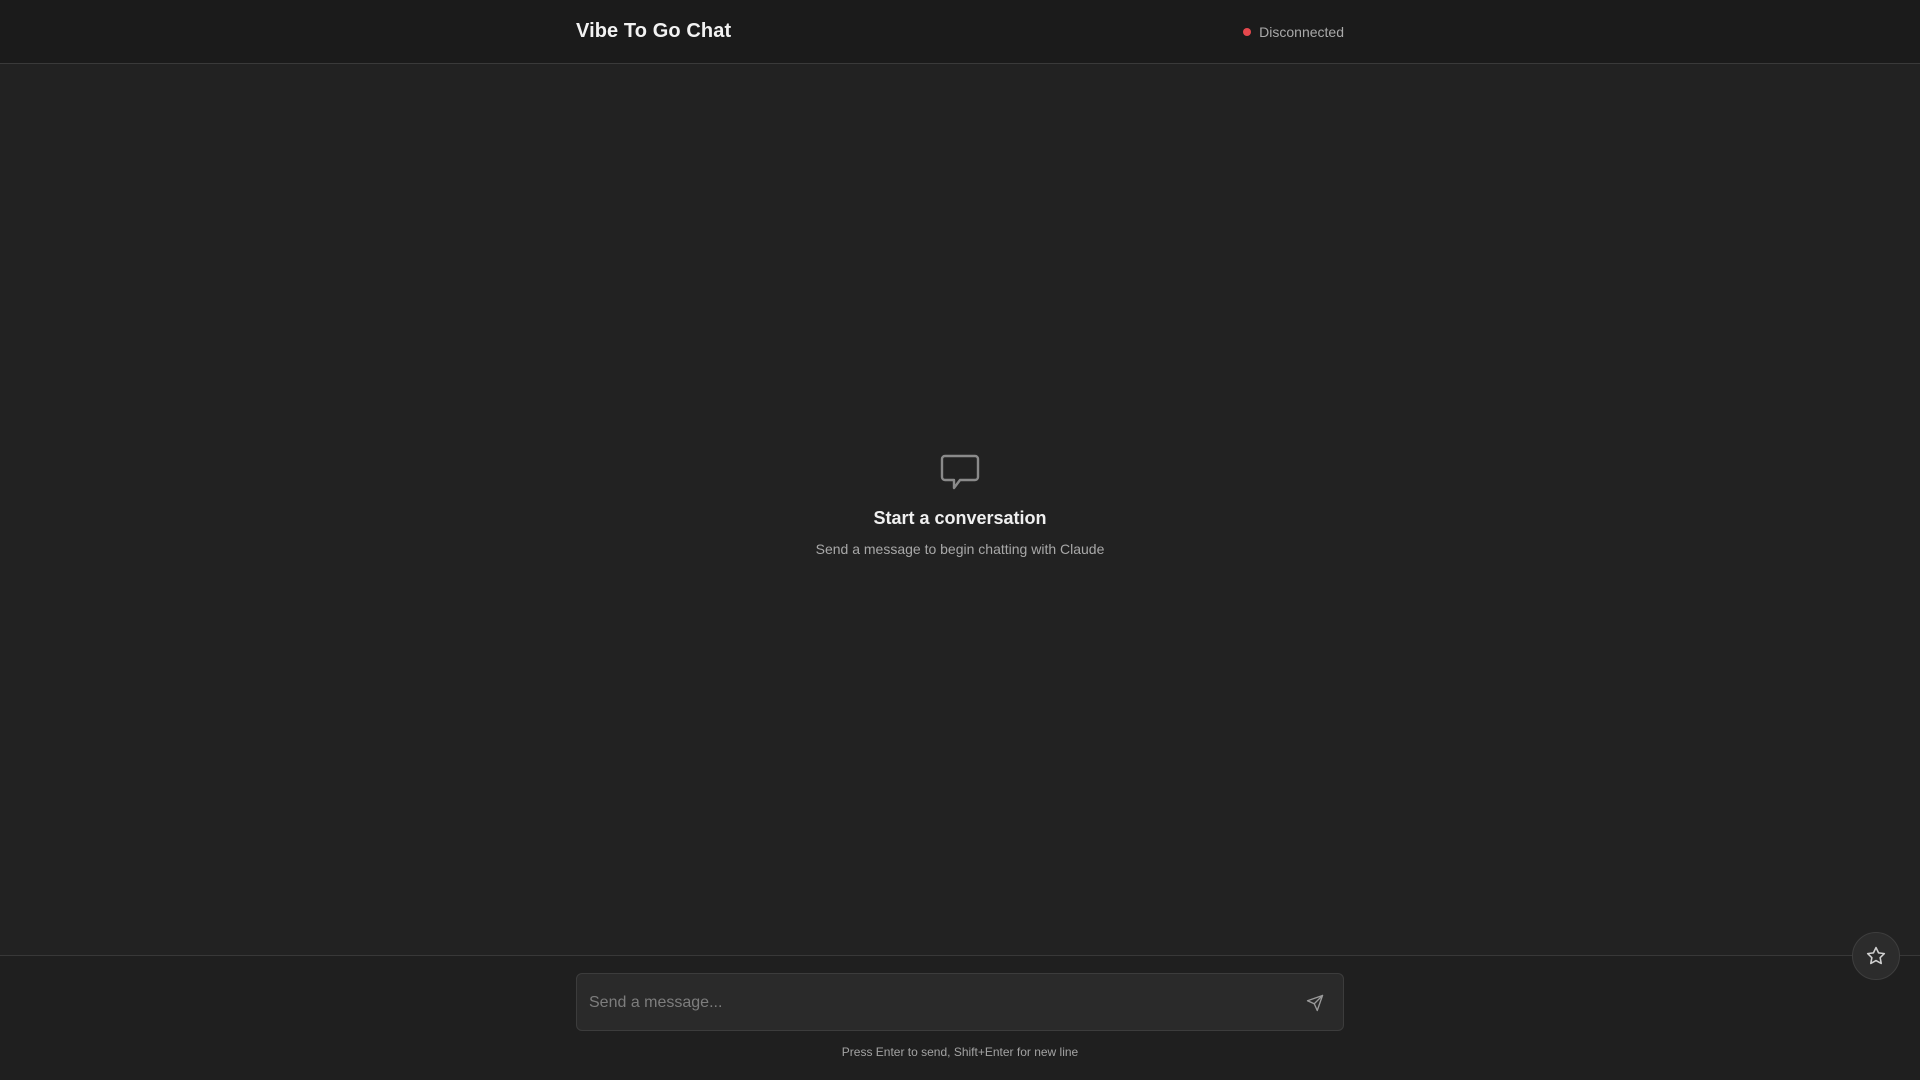 This screenshot has height=1080, width=1920. What do you see at coordinates (929, 1004) in the screenshot?
I see `message-input` at bounding box center [929, 1004].